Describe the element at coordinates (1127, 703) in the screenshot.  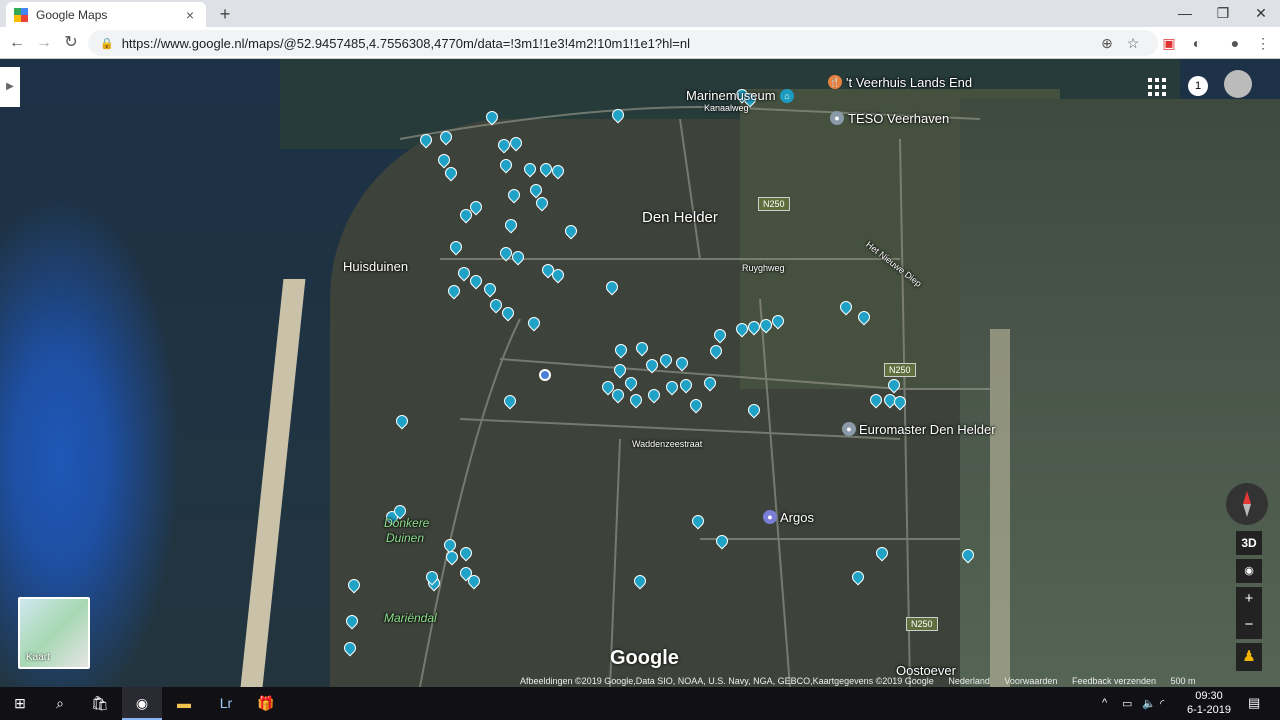
I see `battery-icon: ▭` at that location.